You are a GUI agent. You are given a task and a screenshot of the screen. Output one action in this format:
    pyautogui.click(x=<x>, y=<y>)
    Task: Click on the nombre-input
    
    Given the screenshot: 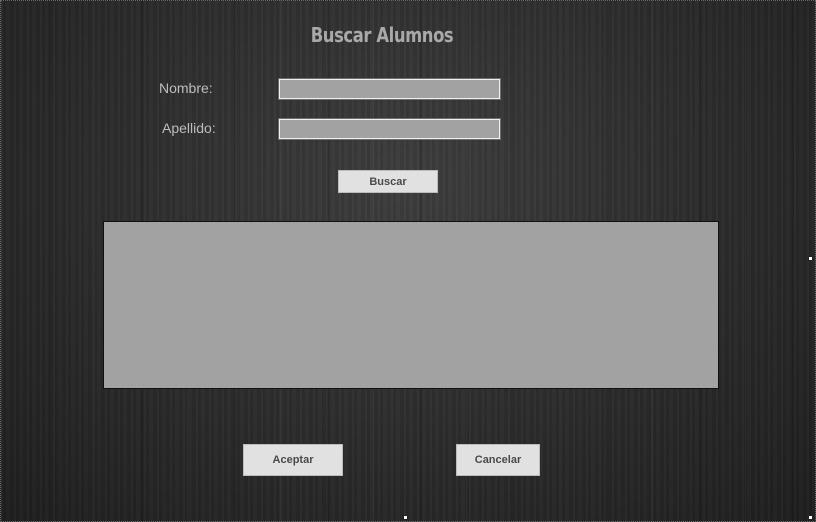 What is the action you would take?
    pyautogui.click(x=389, y=89)
    